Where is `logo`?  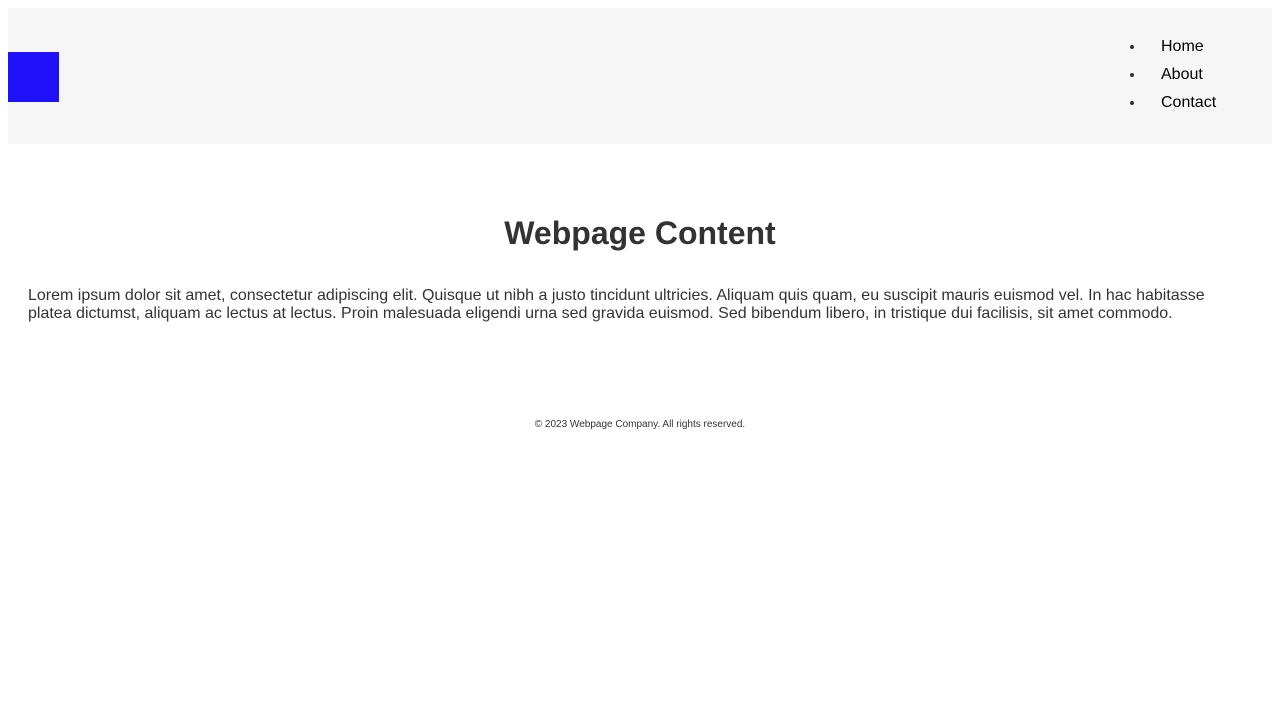
logo is located at coordinates (33, 76).